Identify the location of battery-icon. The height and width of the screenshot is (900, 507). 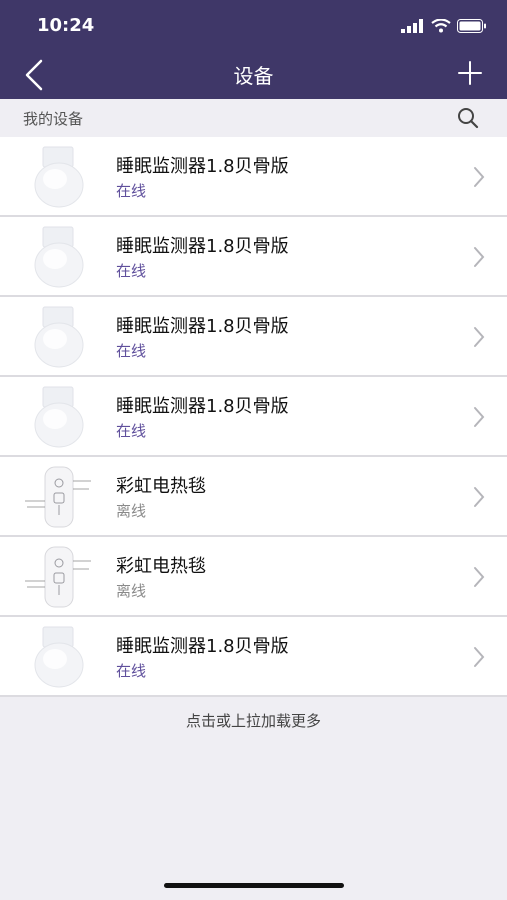
(471, 26).